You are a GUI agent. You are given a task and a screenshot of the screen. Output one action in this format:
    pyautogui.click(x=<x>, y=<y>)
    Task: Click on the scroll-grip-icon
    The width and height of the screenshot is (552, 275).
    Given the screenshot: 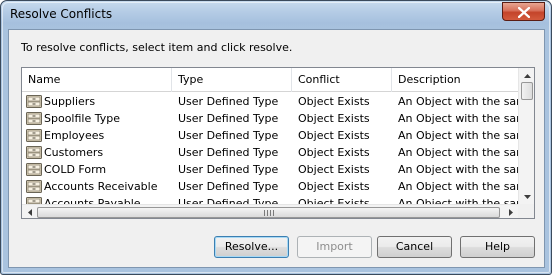 What is the action you would take?
    pyautogui.click(x=269, y=213)
    